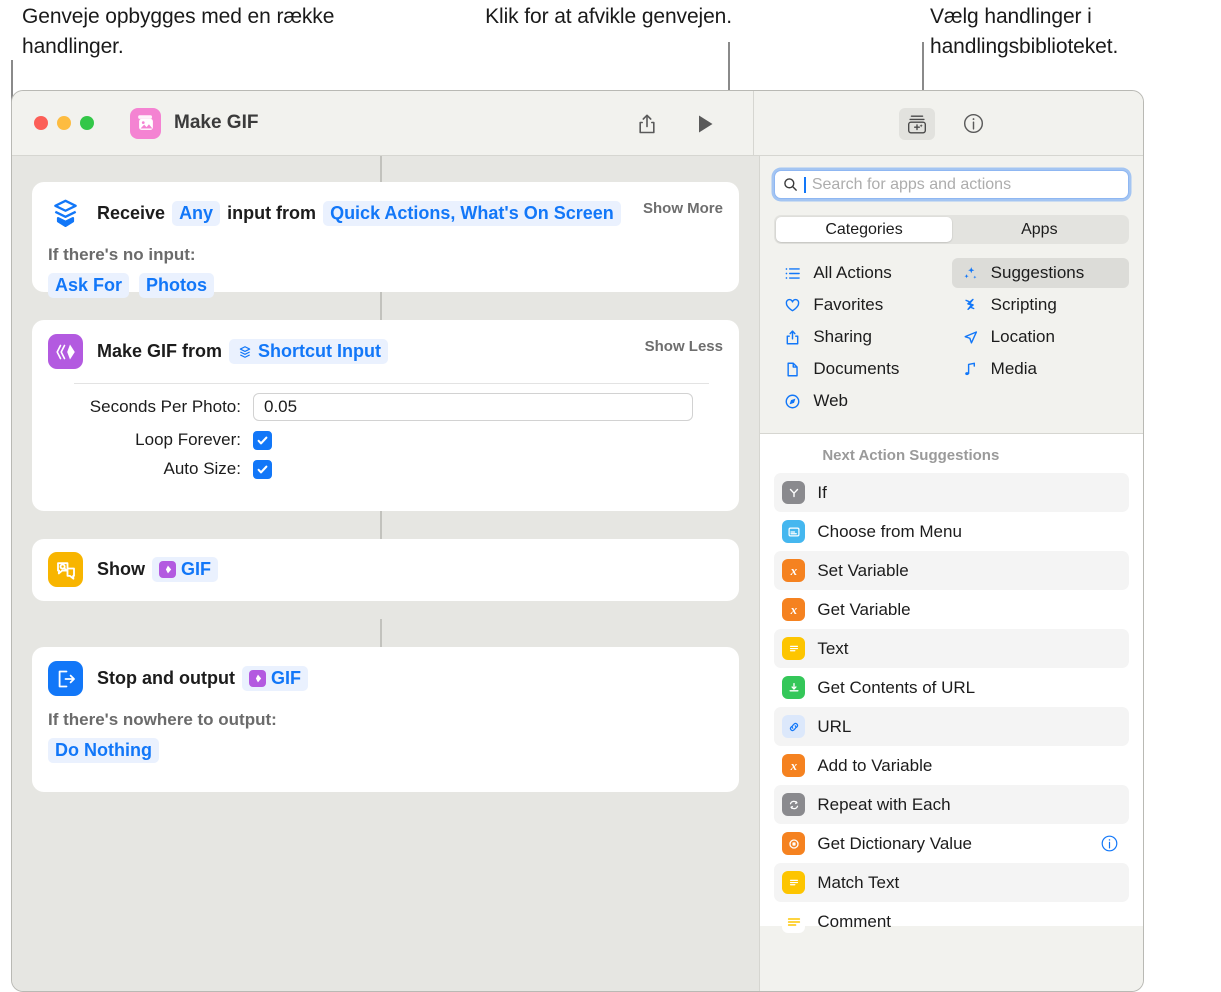  What do you see at coordinates (864, 229) in the screenshot?
I see `tab-categories: Categories` at bounding box center [864, 229].